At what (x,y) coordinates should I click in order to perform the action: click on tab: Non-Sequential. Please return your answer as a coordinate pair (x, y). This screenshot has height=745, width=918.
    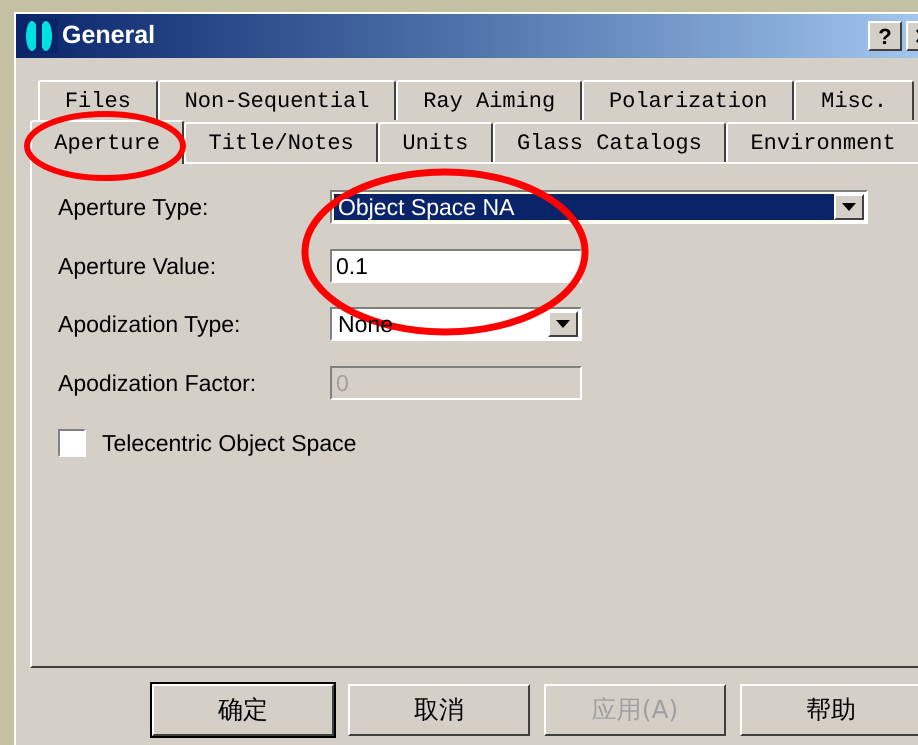
    Looking at the image, I should click on (277, 100).